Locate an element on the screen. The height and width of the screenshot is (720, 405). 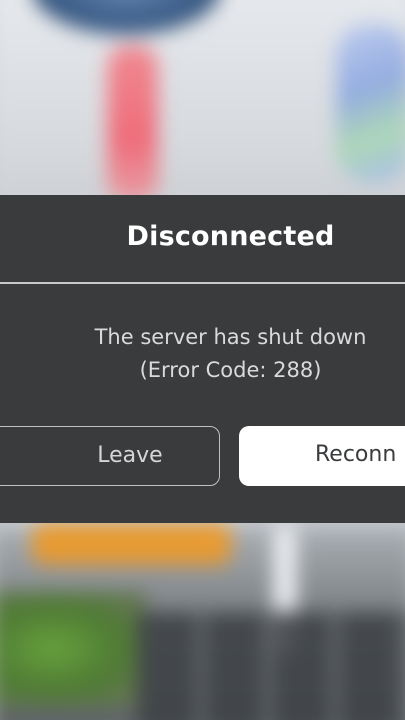
reconnect-button: Reconn is located at coordinates (322, 456).